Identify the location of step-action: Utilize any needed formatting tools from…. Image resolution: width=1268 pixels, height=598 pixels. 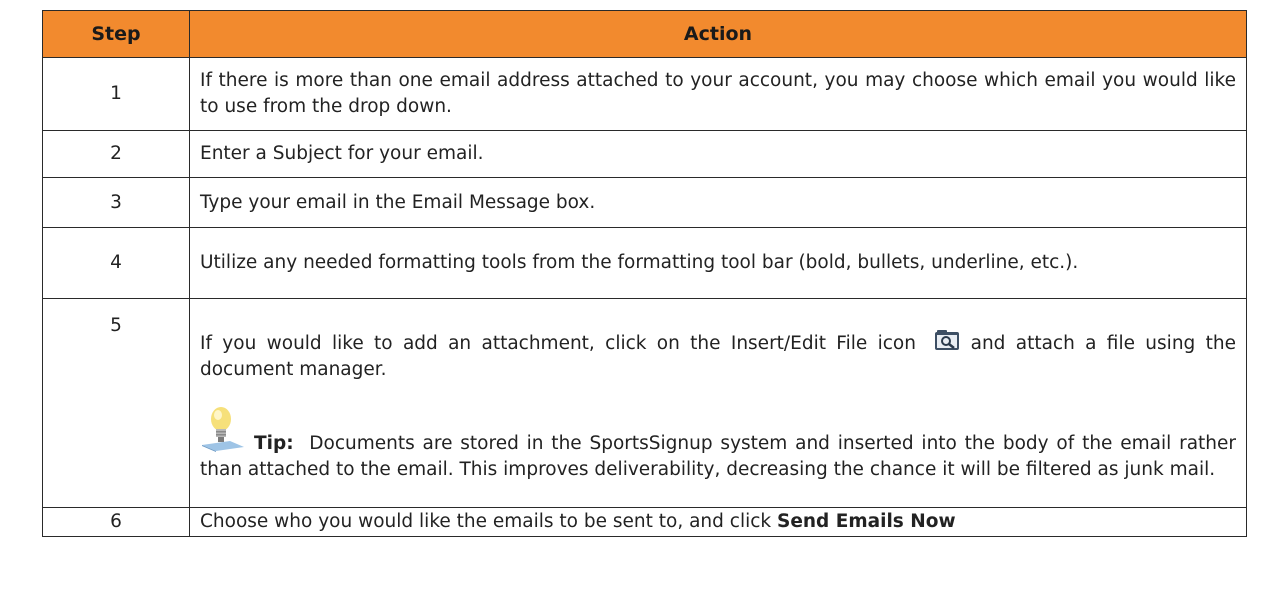
(718, 263).